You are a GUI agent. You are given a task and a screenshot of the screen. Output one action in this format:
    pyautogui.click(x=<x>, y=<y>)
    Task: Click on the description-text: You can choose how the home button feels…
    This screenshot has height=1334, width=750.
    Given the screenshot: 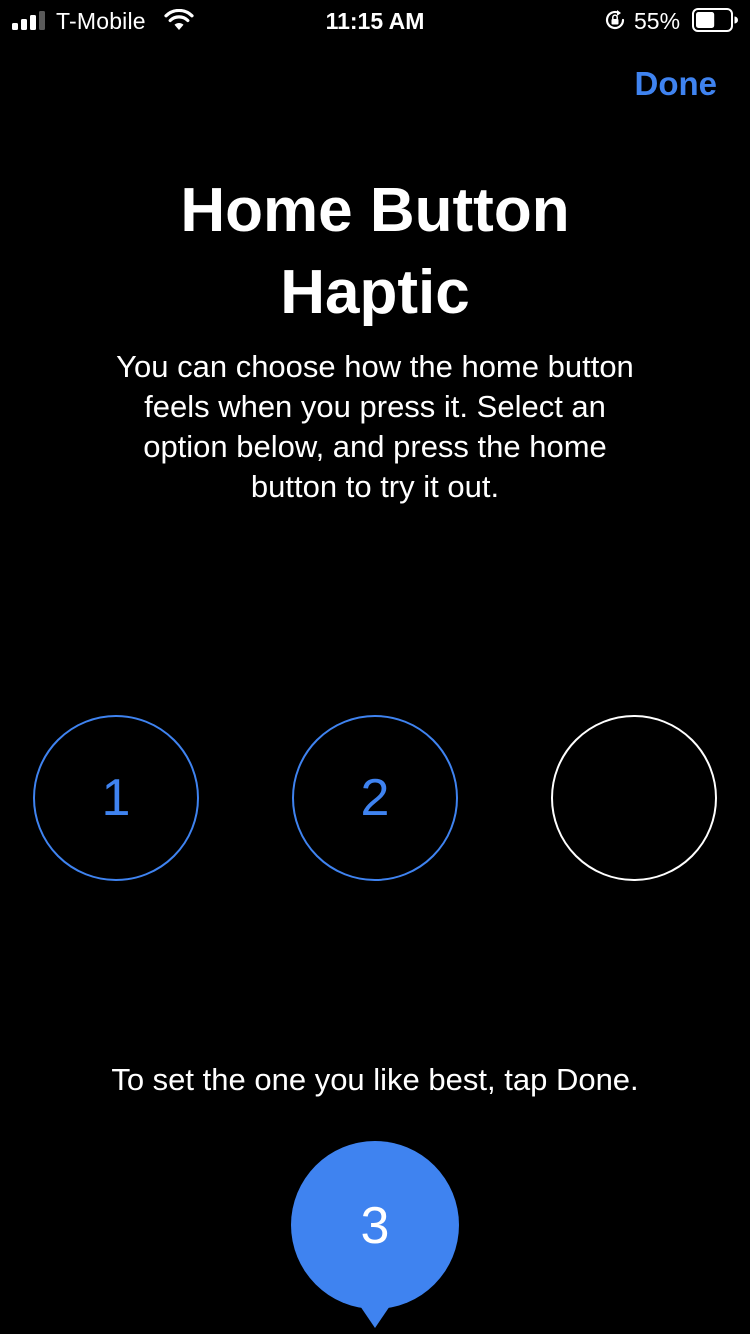 What is the action you would take?
    pyautogui.click(x=375, y=426)
    